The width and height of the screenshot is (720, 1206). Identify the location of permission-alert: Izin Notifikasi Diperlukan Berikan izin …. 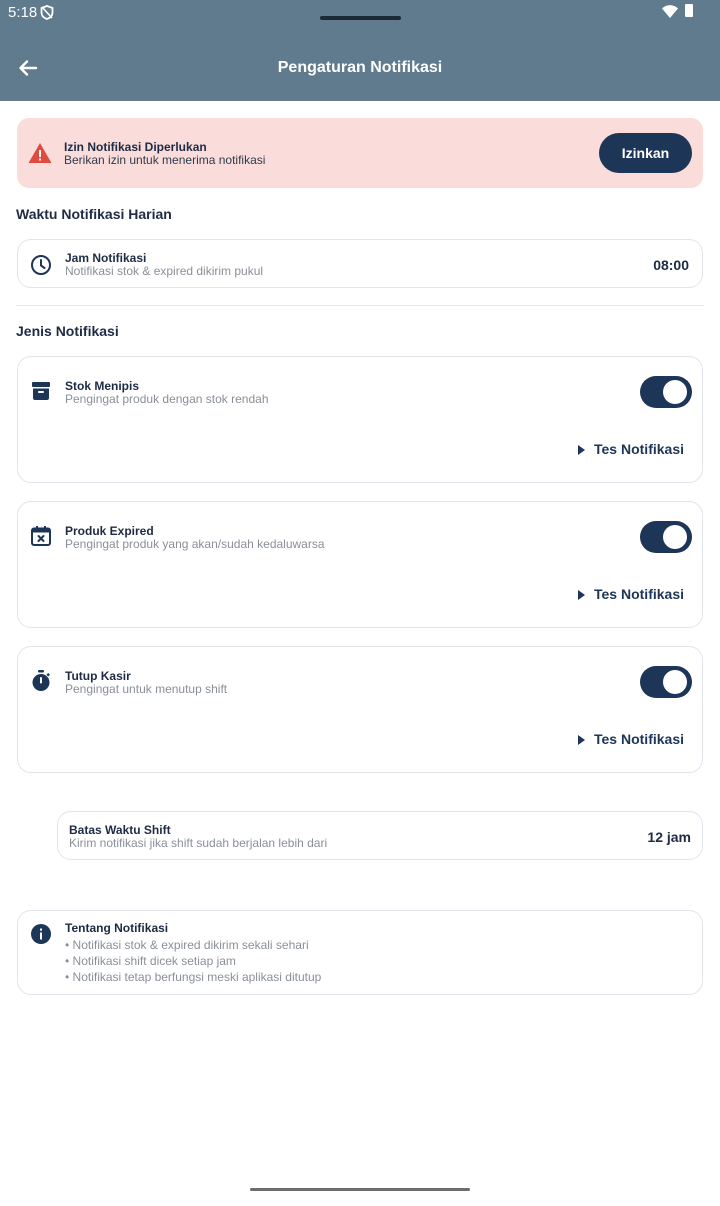
(360, 153).